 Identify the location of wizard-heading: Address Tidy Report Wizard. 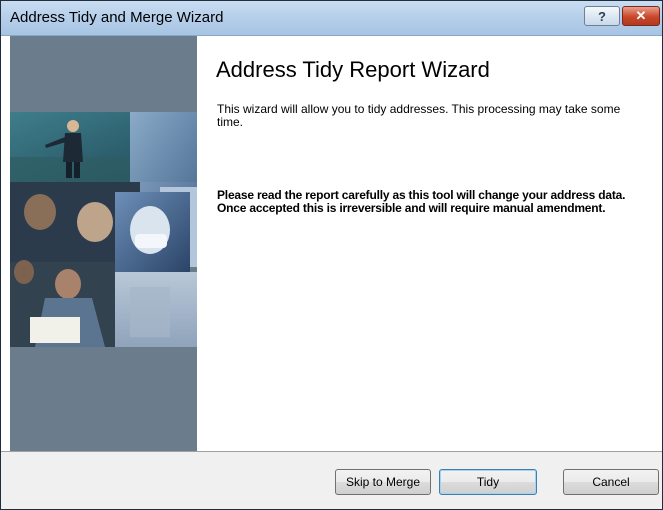
(353, 69).